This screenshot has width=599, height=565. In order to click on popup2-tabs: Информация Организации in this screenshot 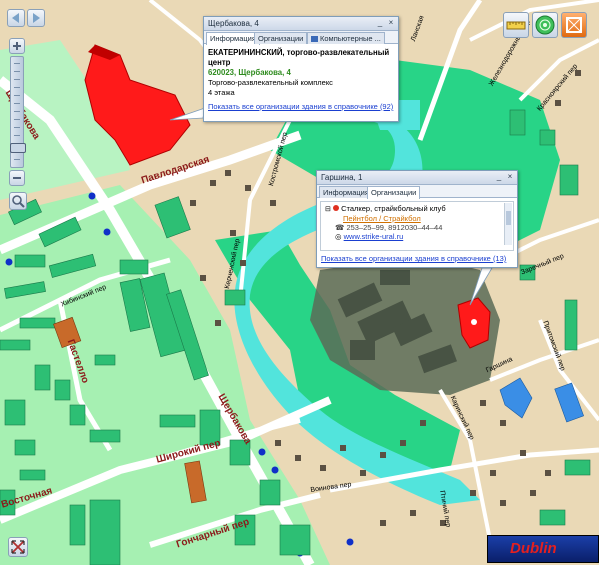, I will do `click(417, 192)`.